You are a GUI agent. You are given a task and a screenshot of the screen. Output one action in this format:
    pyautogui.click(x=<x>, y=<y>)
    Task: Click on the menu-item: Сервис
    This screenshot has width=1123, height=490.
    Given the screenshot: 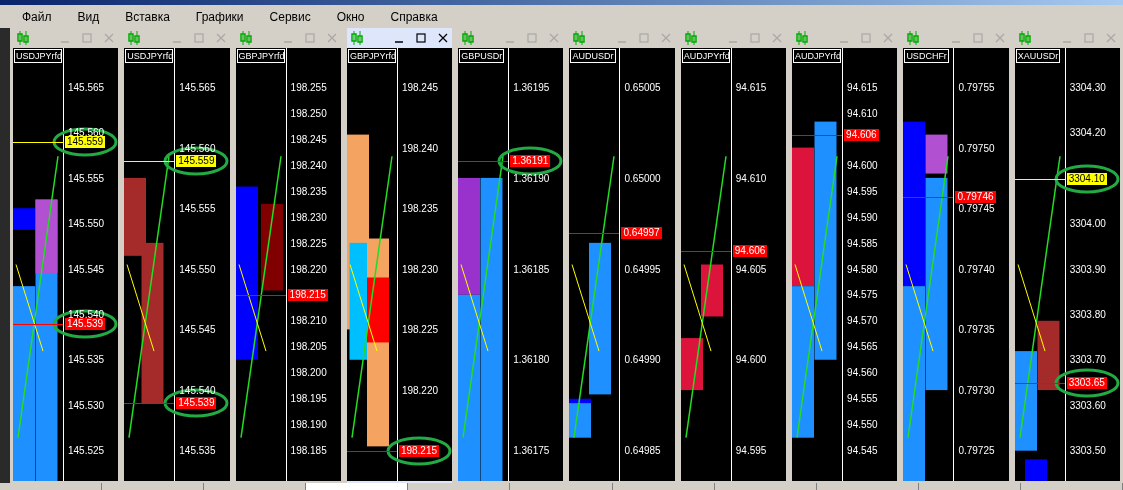 What is the action you would take?
    pyautogui.click(x=290, y=16)
    